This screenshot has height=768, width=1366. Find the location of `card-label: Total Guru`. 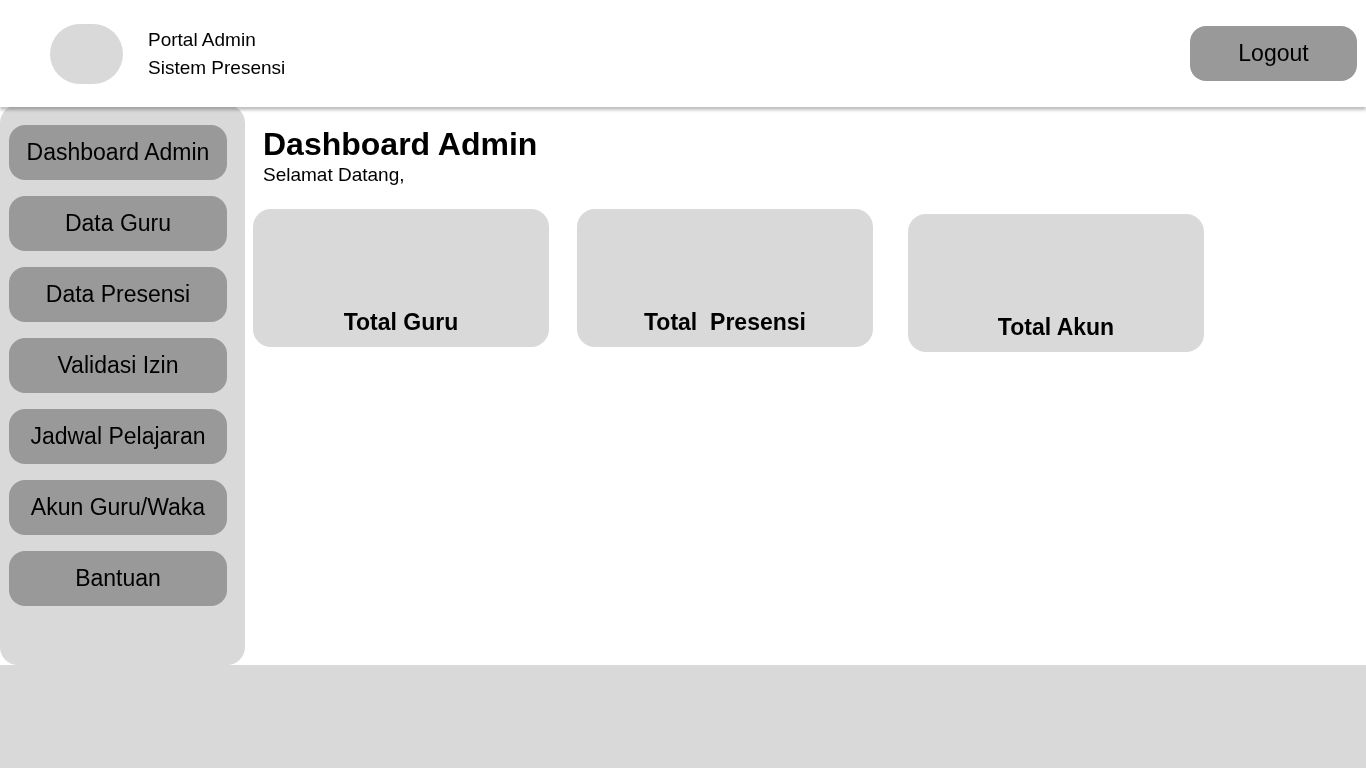

card-label: Total Guru is located at coordinates (401, 322).